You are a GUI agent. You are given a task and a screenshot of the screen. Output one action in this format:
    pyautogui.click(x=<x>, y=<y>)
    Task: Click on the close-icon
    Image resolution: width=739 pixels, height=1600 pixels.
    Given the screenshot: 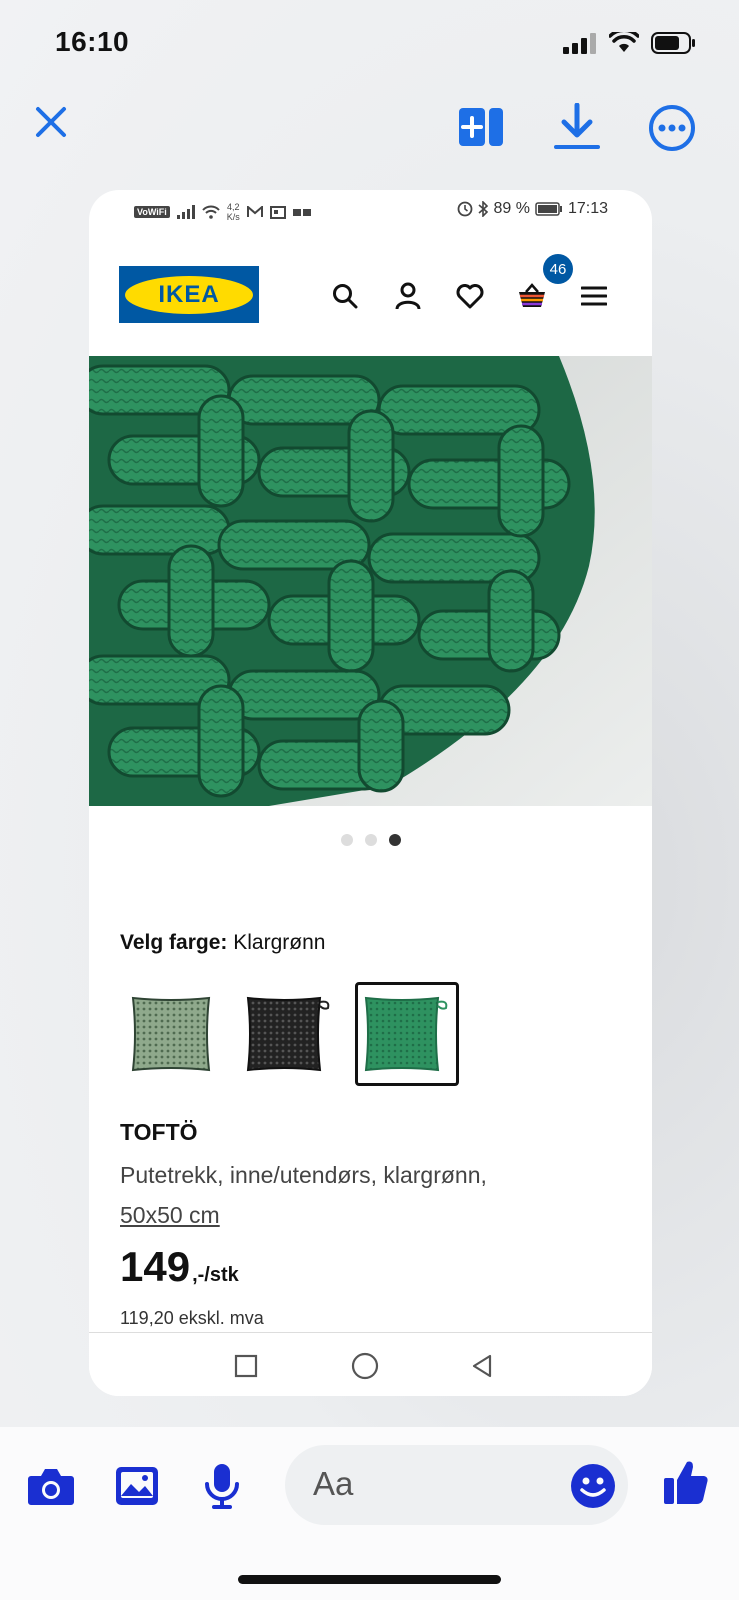 What is the action you would take?
    pyautogui.click(x=51, y=122)
    